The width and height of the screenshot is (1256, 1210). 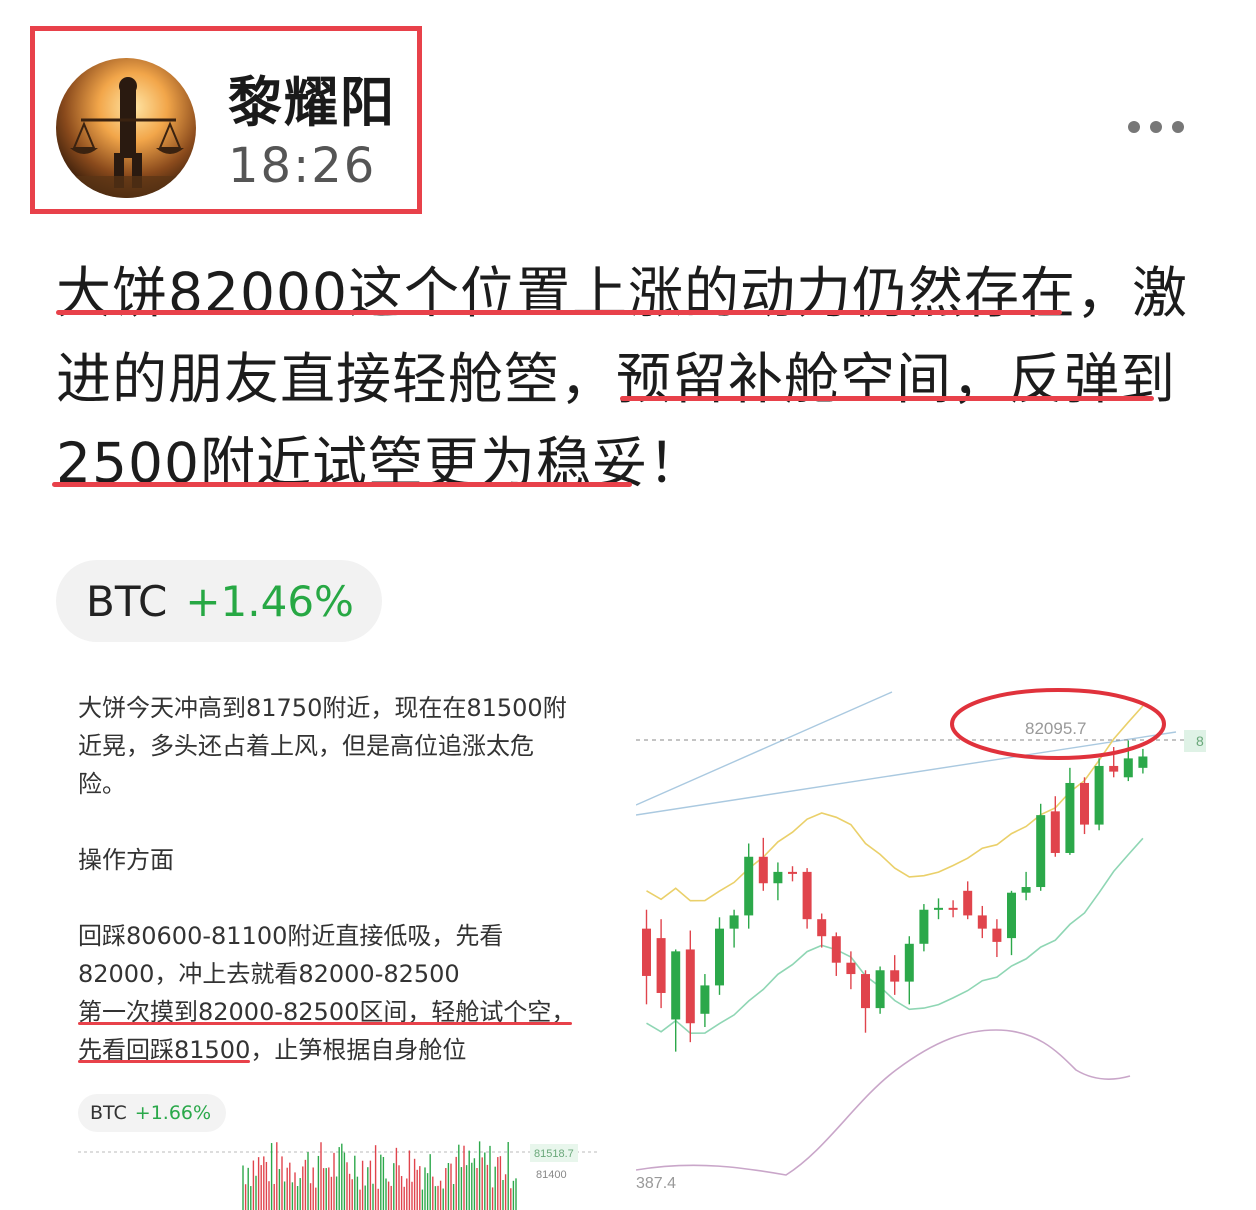 I want to click on ticker-chip: BTC +1.46%, so click(x=219, y=601).